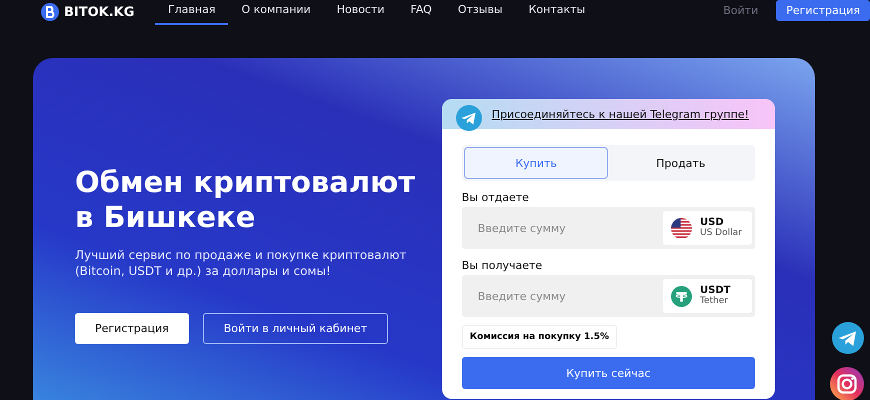 Image resolution: width=870 pixels, height=400 pixels. Describe the element at coordinates (496, 197) in the screenshot. I see `field-label: Вы отдаете` at that location.